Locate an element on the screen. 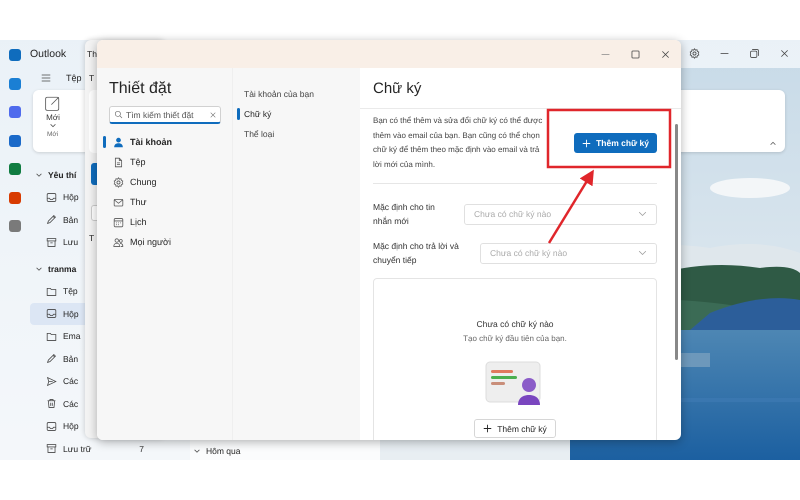 Image resolution: width=800 pixels, height=500 pixels. empty-text: Tạo chữ ký đầu tiên của bạn. is located at coordinates (515, 338).